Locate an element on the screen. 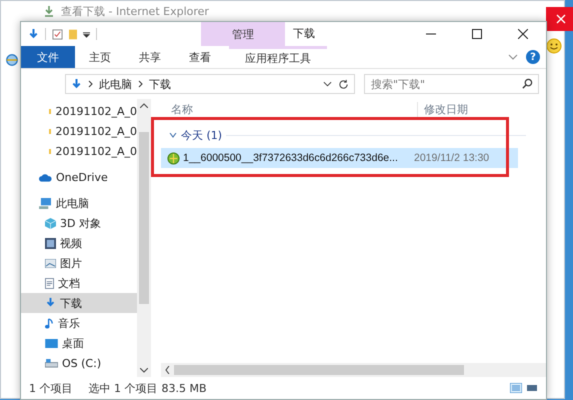 The width and height of the screenshot is (573, 400). column-header: 名称 is located at coordinates (289, 109).